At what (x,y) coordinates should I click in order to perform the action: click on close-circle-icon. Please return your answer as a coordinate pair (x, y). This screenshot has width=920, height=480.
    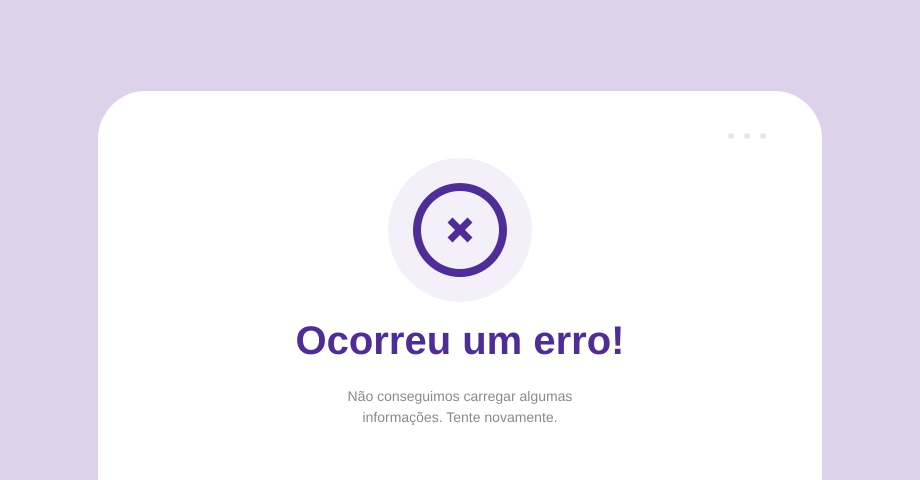
    Looking at the image, I should click on (460, 230).